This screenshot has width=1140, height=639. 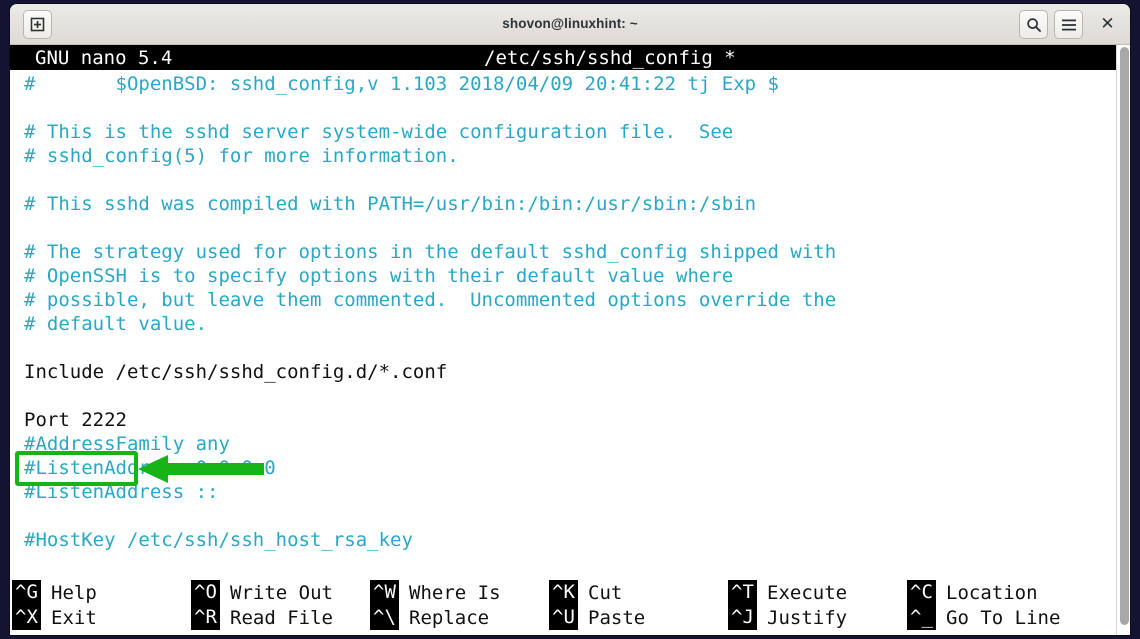 I want to click on shortcut-label: Execute, so click(x=807, y=592).